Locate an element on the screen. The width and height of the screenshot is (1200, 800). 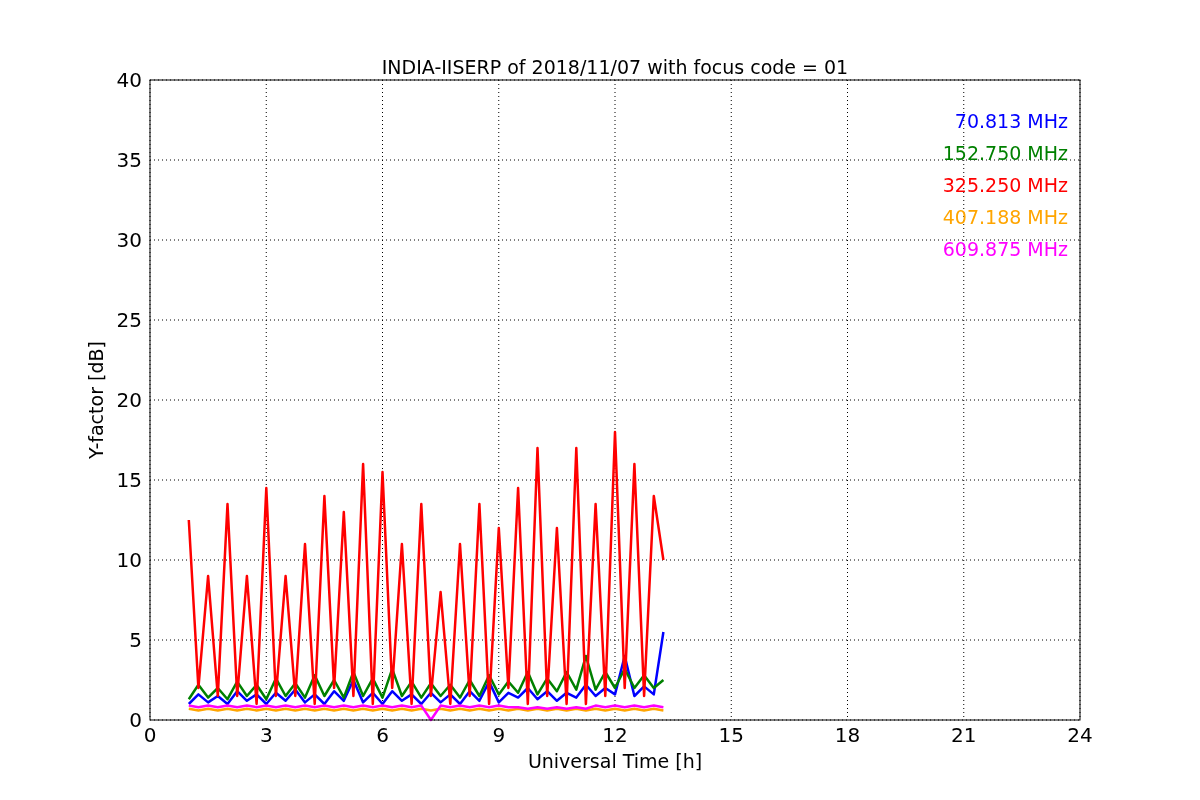
y-tick-label: 35 is located at coordinates (129, 160).